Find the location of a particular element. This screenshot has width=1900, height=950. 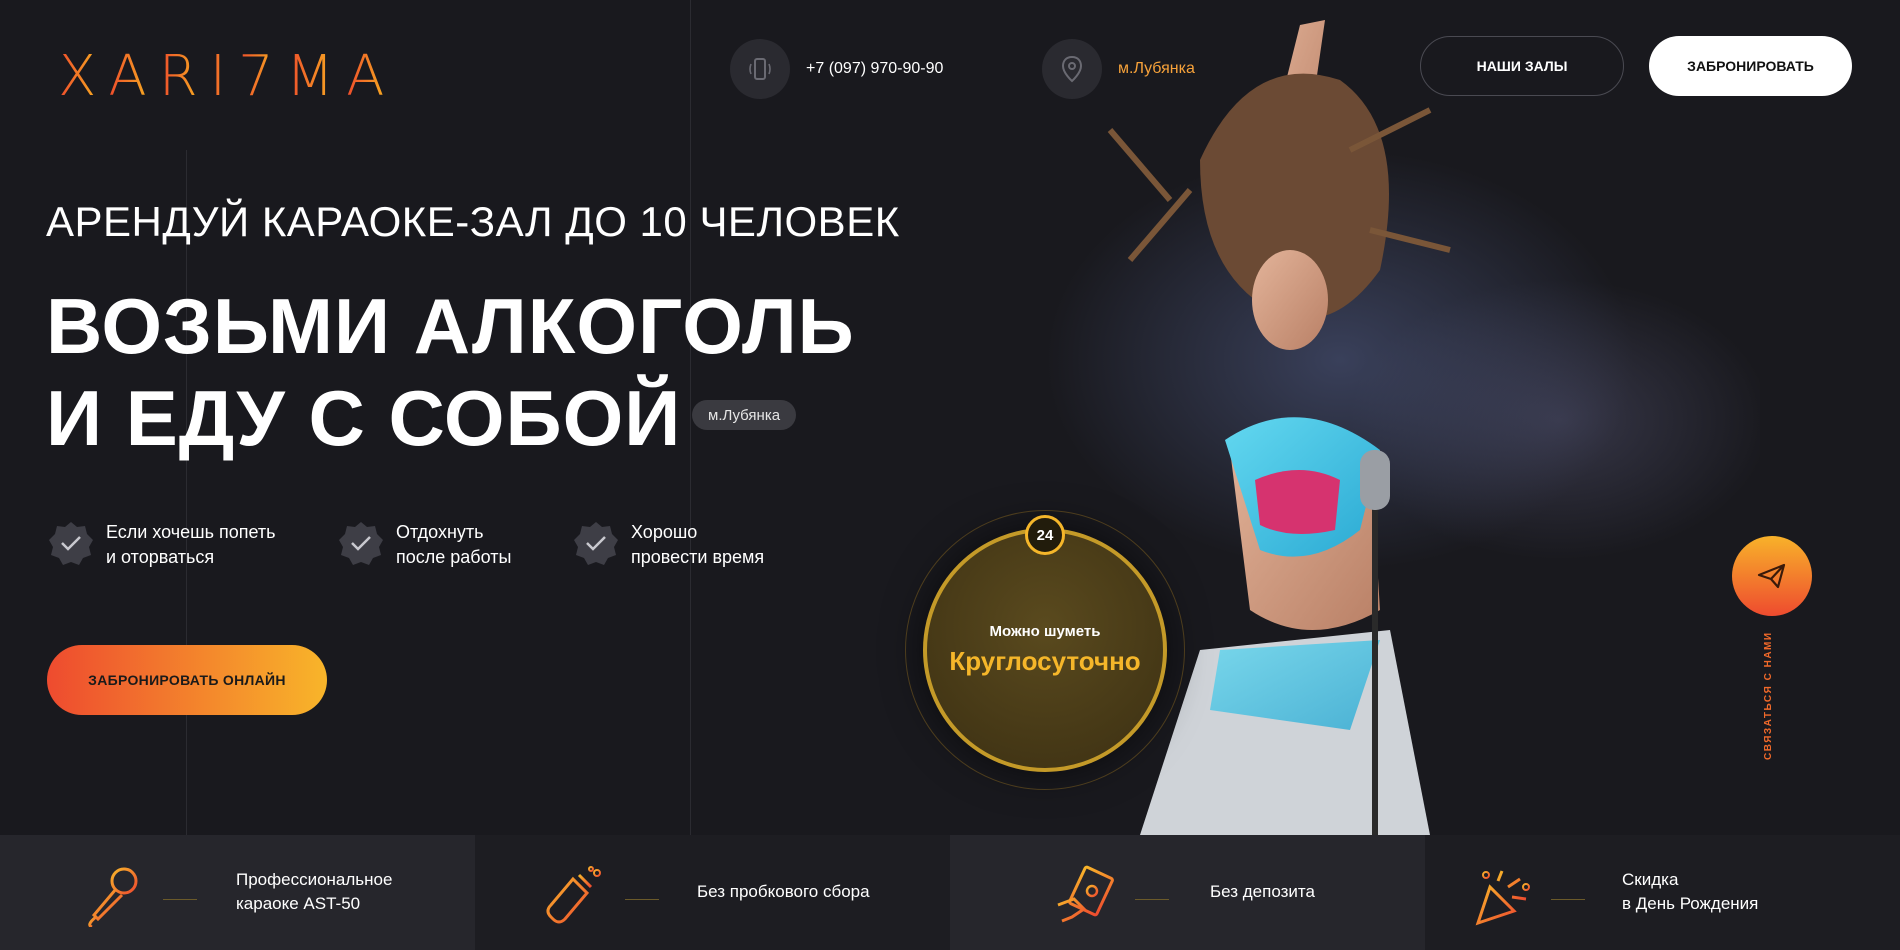

benefit-text: Без пробкового сбора is located at coordinates (783, 891).